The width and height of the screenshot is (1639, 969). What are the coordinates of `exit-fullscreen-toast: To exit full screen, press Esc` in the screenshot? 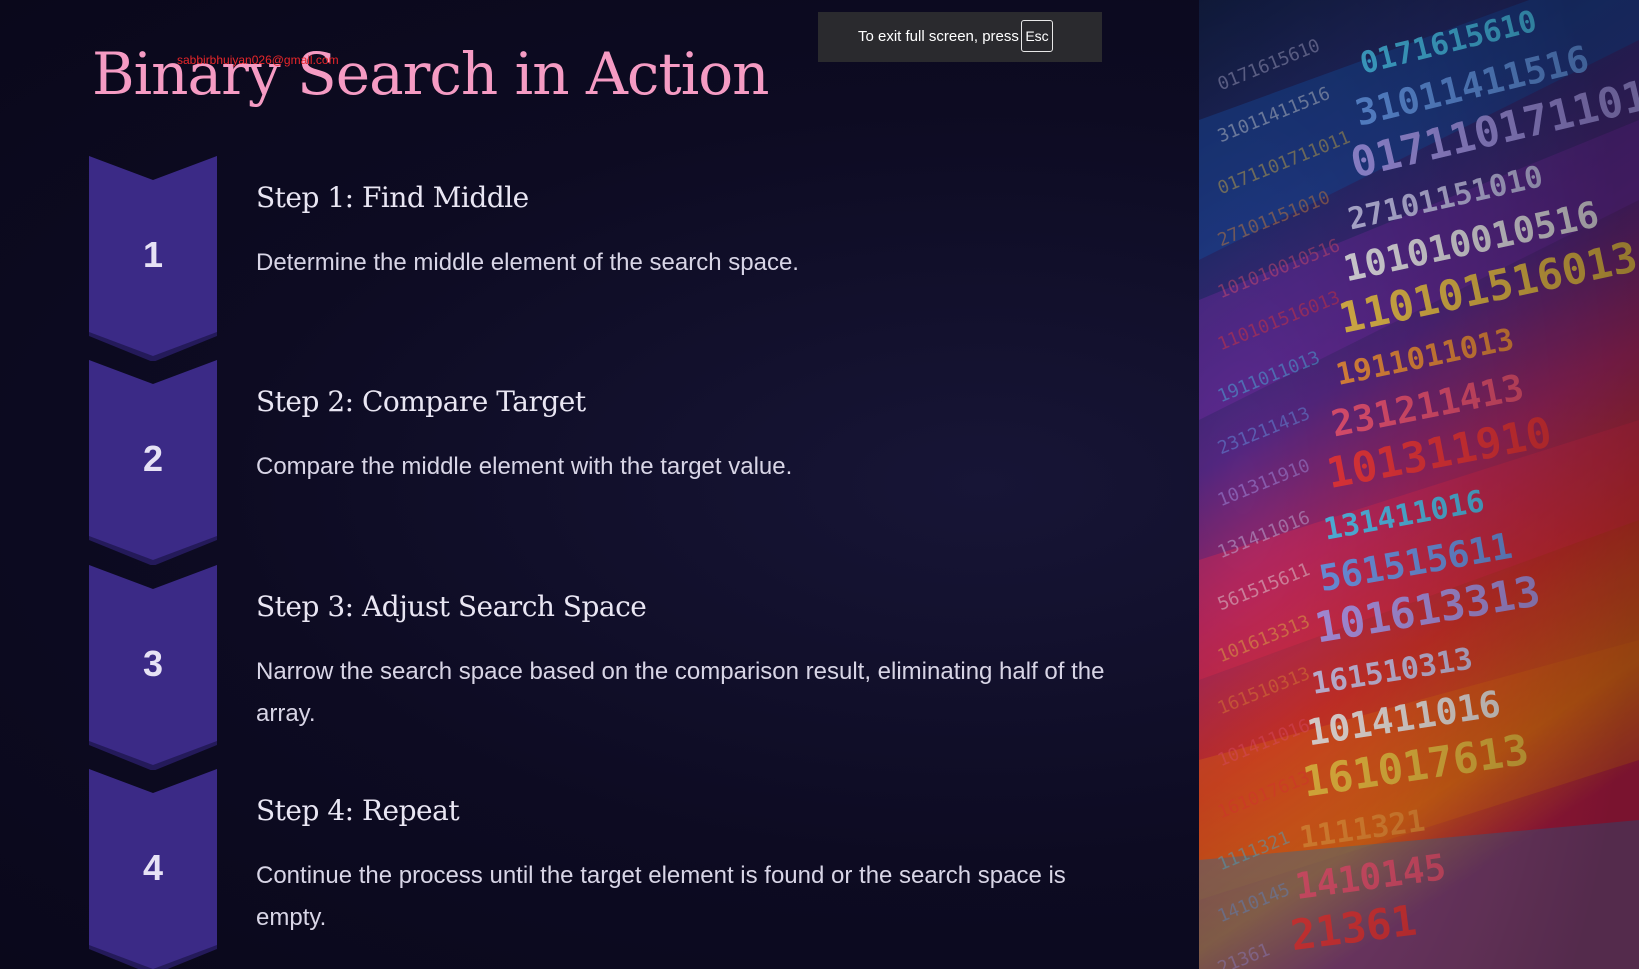 It's located at (960, 37).